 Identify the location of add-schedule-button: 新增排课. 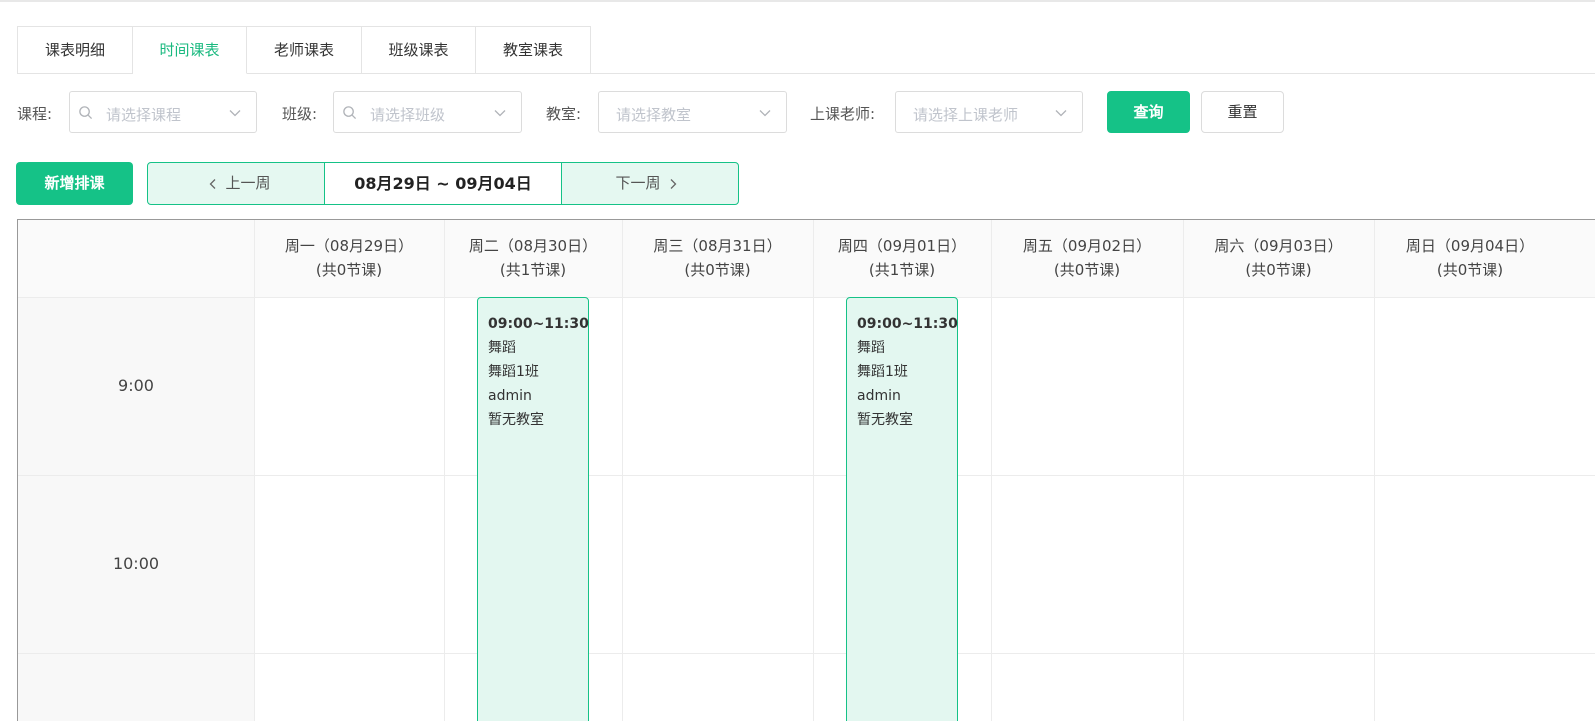
(74, 183).